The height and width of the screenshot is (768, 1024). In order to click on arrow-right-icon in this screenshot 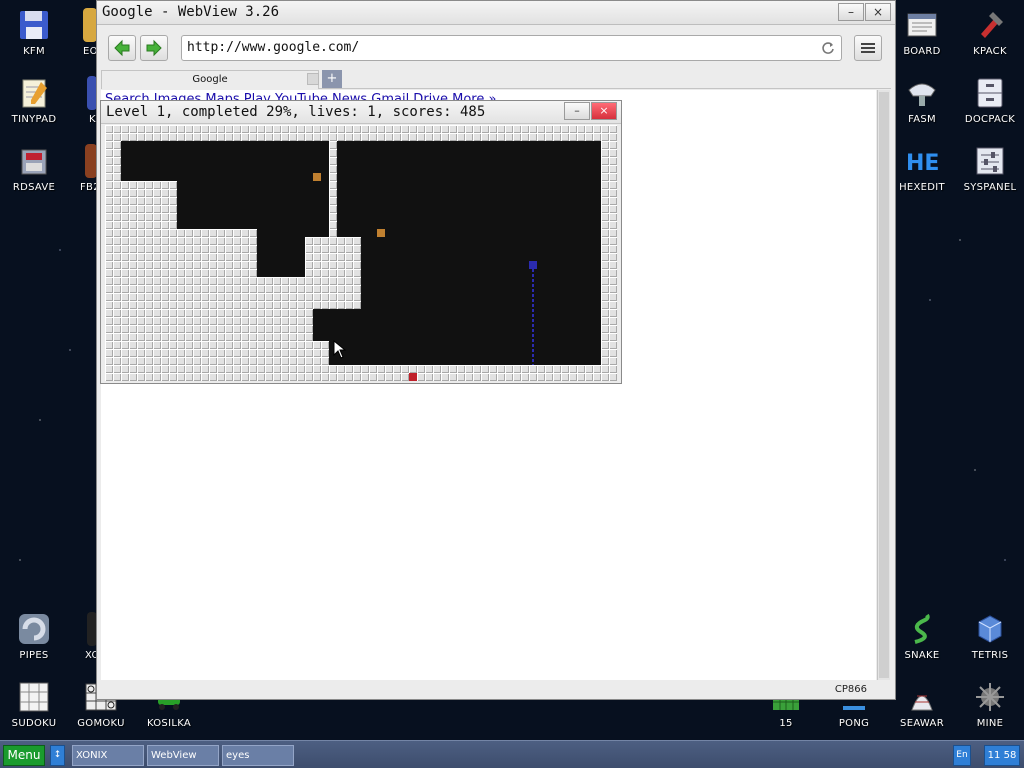, I will do `click(154, 48)`.